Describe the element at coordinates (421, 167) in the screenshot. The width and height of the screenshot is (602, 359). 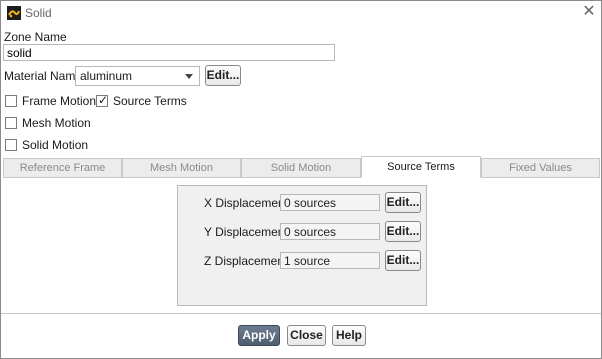
I see `tab-source-terms: Source Terms` at that location.